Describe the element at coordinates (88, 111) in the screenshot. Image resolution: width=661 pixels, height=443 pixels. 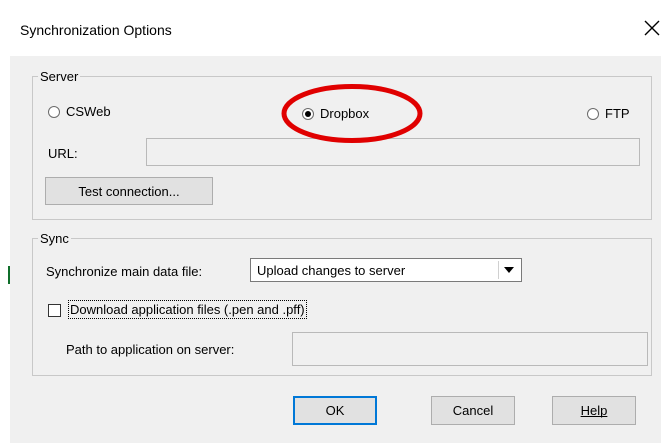
I see `radio-csweb-label: CSWeb` at that location.